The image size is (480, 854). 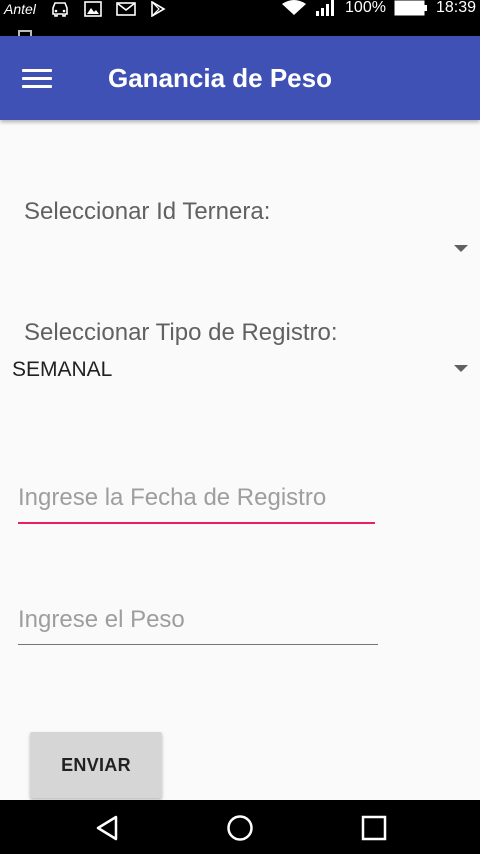 What do you see at coordinates (240, 370) in the screenshot?
I see `tipo-registro-spinner: SEMANAL` at bounding box center [240, 370].